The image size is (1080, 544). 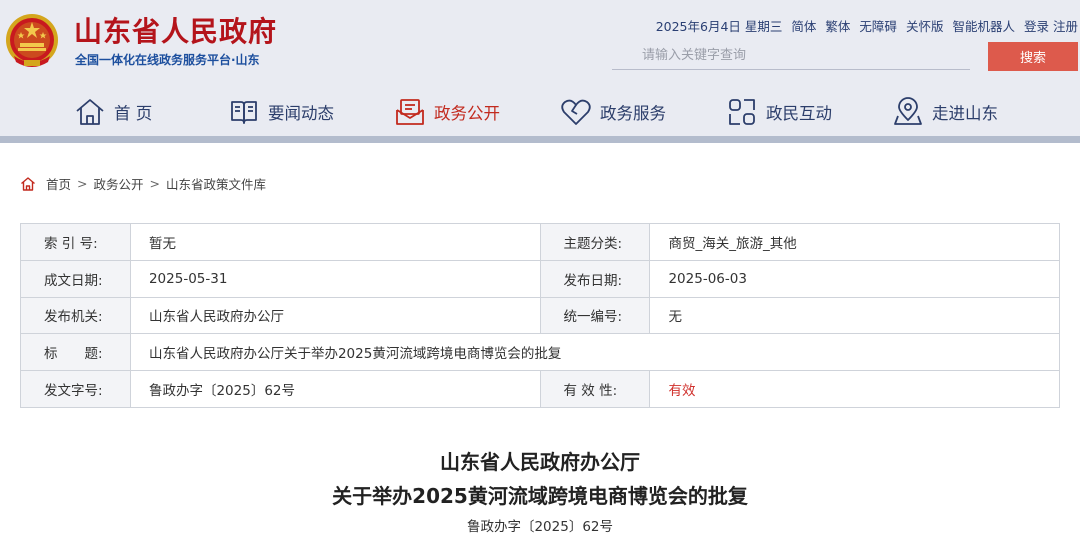 I want to click on top-links-bar: 2025年6月4日 星期三 简体 繁体 无障碍 关怀版 智能机器人 登录 注册, so click(x=867, y=25).